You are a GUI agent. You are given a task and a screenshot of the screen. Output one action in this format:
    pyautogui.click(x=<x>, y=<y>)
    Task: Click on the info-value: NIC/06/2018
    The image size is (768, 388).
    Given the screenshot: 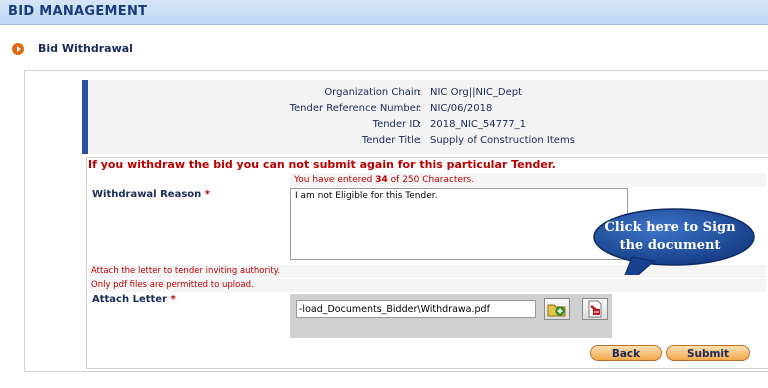 What is the action you would take?
    pyautogui.click(x=461, y=108)
    